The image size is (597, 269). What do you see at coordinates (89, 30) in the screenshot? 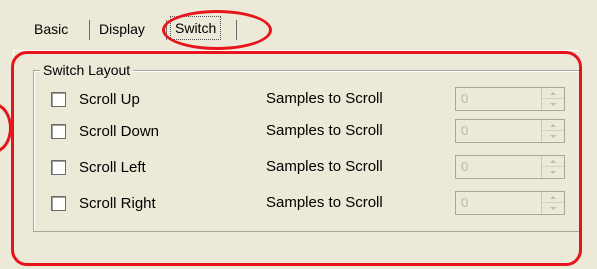
I see `tab-separator` at bounding box center [89, 30].